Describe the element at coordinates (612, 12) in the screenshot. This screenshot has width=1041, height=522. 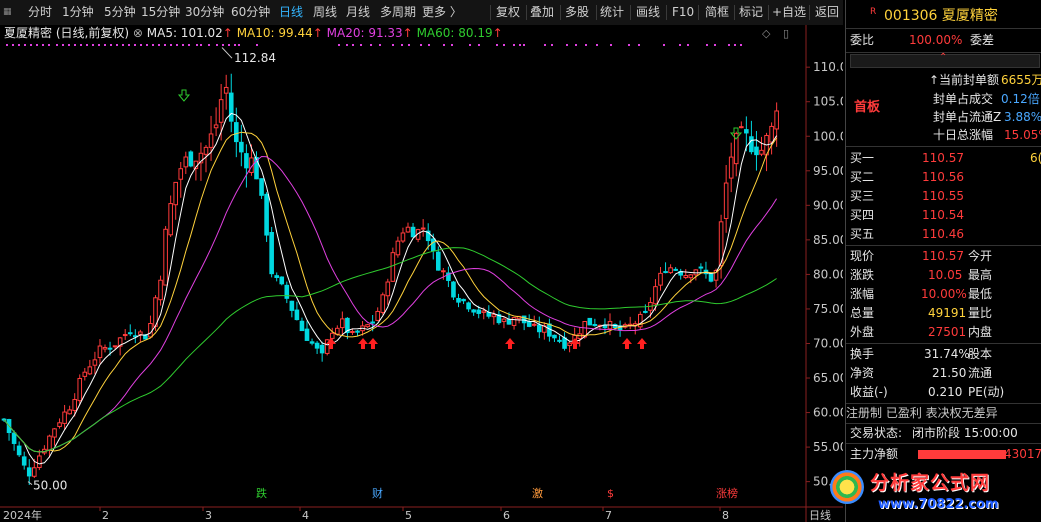
I see `stats-button: 统计` at that location.